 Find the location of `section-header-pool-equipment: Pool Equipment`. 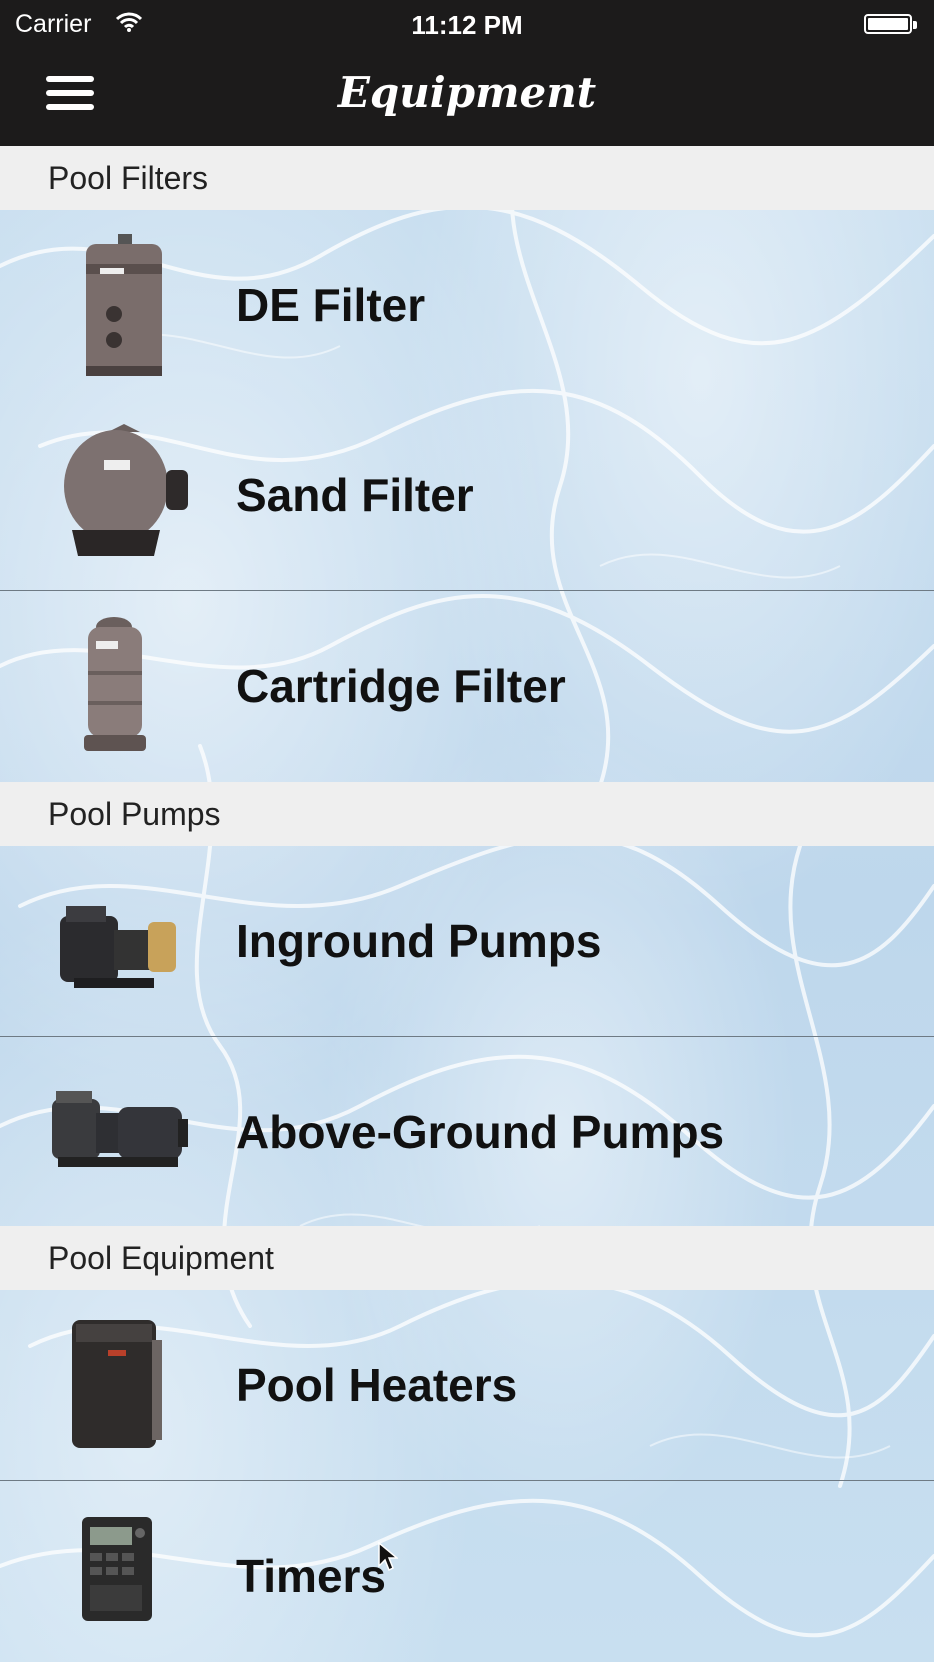

section-header-pool-equipment: Pool Equipment is located at coordinates (467, 1258).